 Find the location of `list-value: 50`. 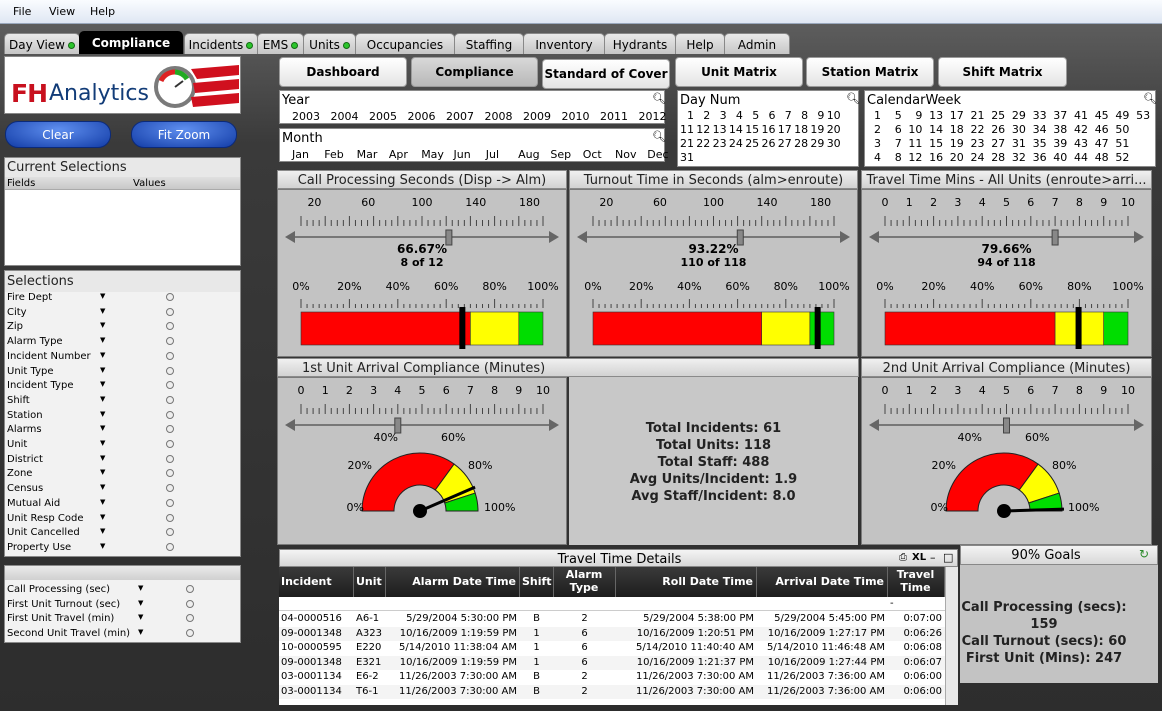

list-value: 50 is located at coordinates (1120, 129).